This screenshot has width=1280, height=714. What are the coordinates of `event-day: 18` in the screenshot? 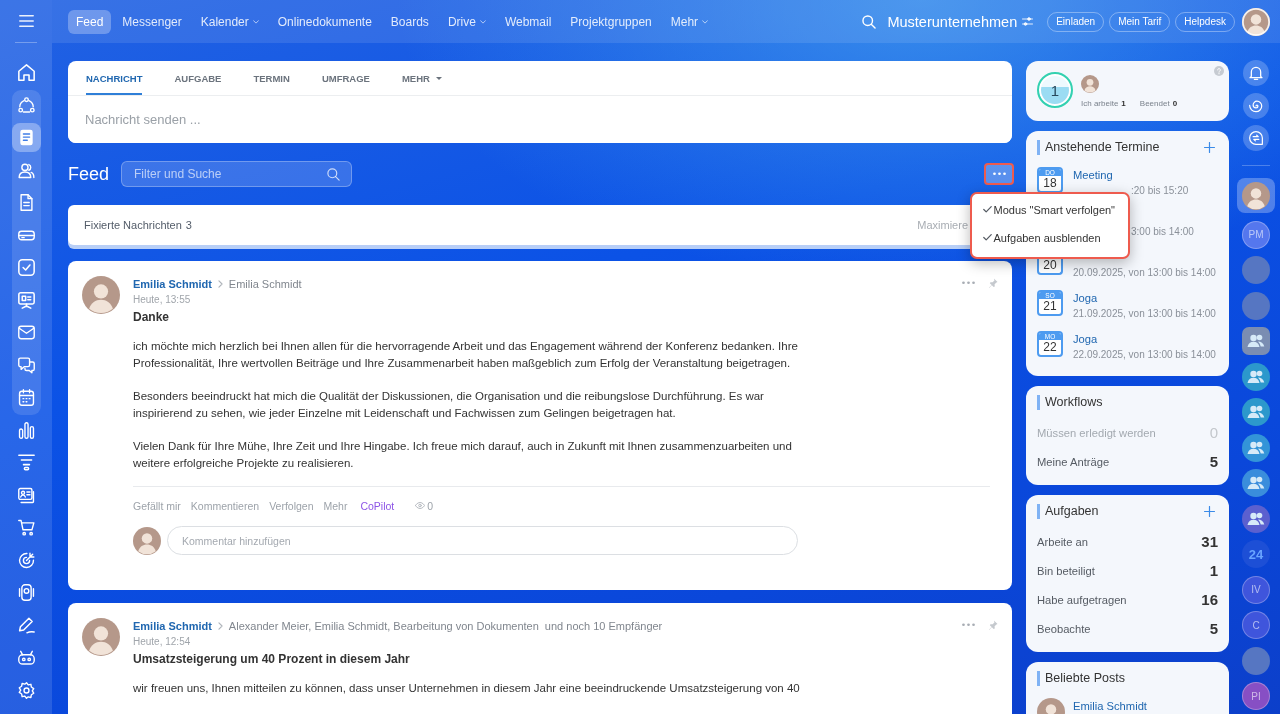 It's located at (1050, 183).